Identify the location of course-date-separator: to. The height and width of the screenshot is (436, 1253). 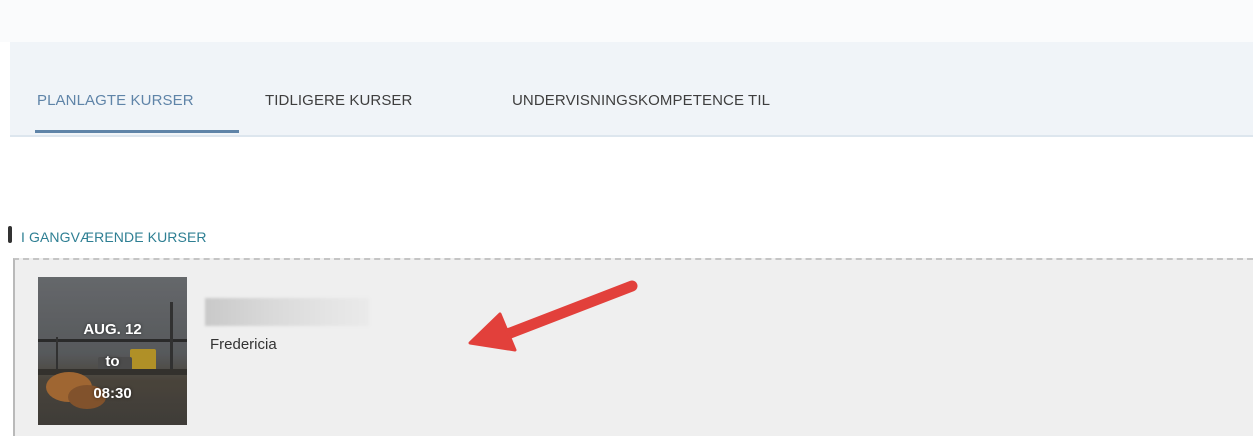
(112, 361).